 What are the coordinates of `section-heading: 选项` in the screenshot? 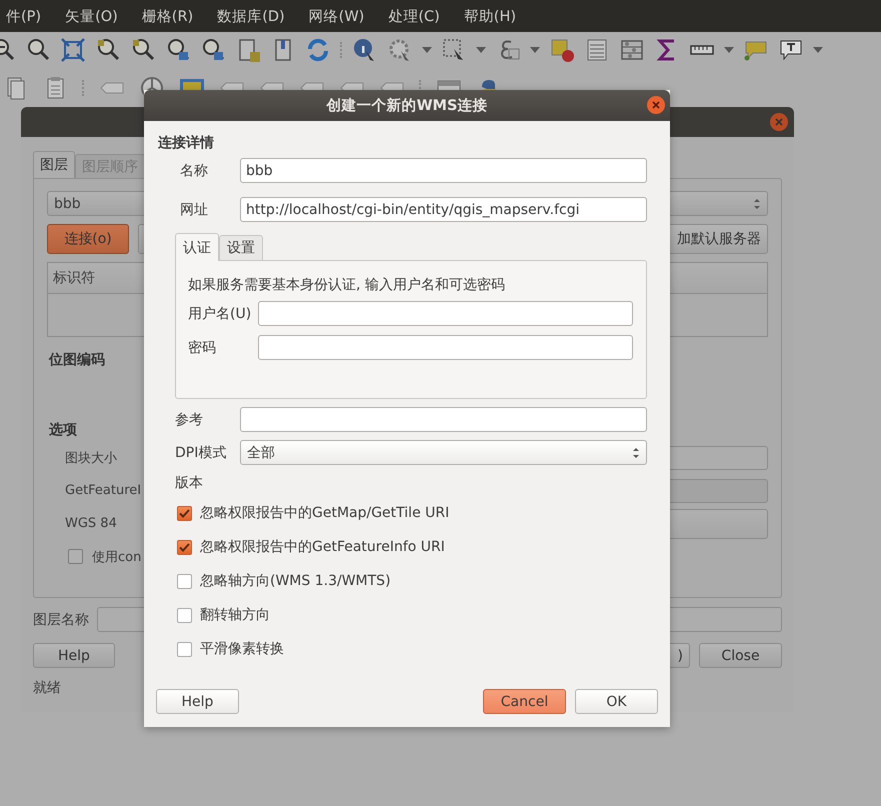 It's located at (63, 430).